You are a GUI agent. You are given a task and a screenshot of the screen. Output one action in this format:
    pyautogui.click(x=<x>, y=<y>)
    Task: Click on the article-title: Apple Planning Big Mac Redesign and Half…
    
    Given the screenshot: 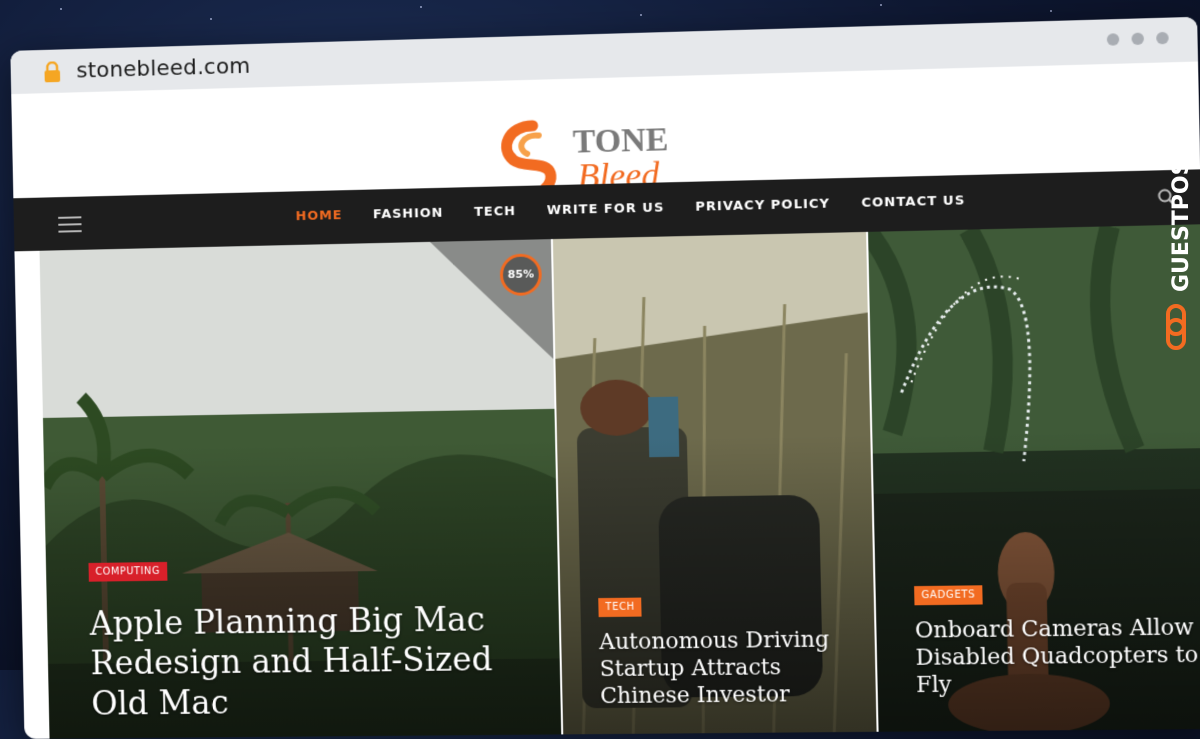 What is the action you would take?
    pyautogui.click(x=296, y=661)
    